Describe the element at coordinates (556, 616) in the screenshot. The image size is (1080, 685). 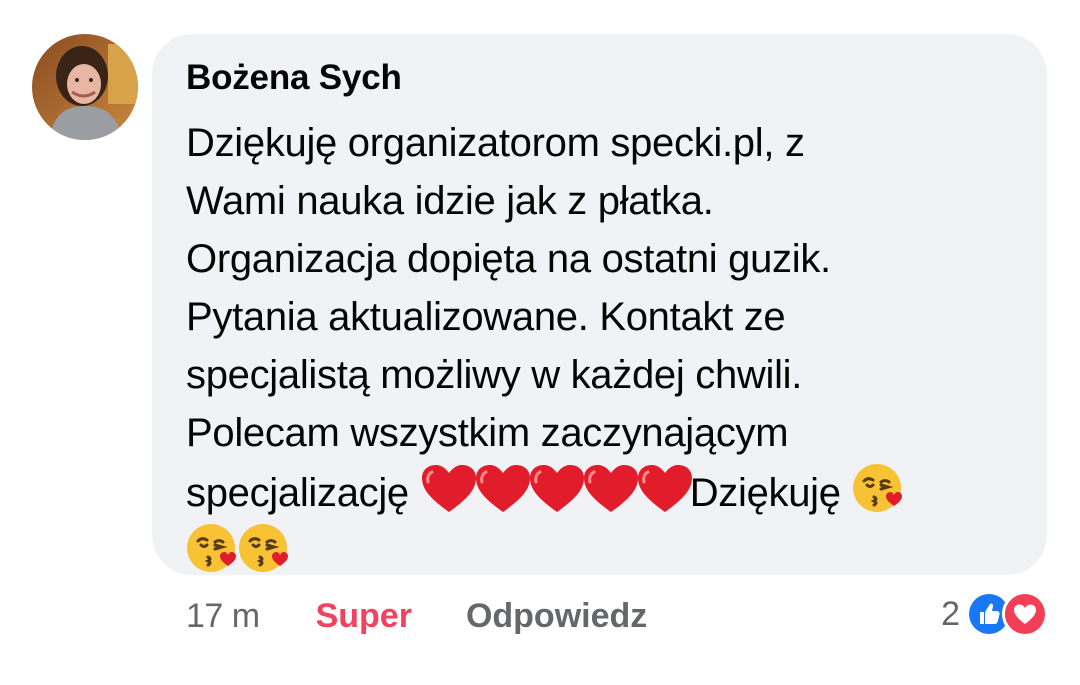
I see `reply-button: Odpowiedz` at that location.